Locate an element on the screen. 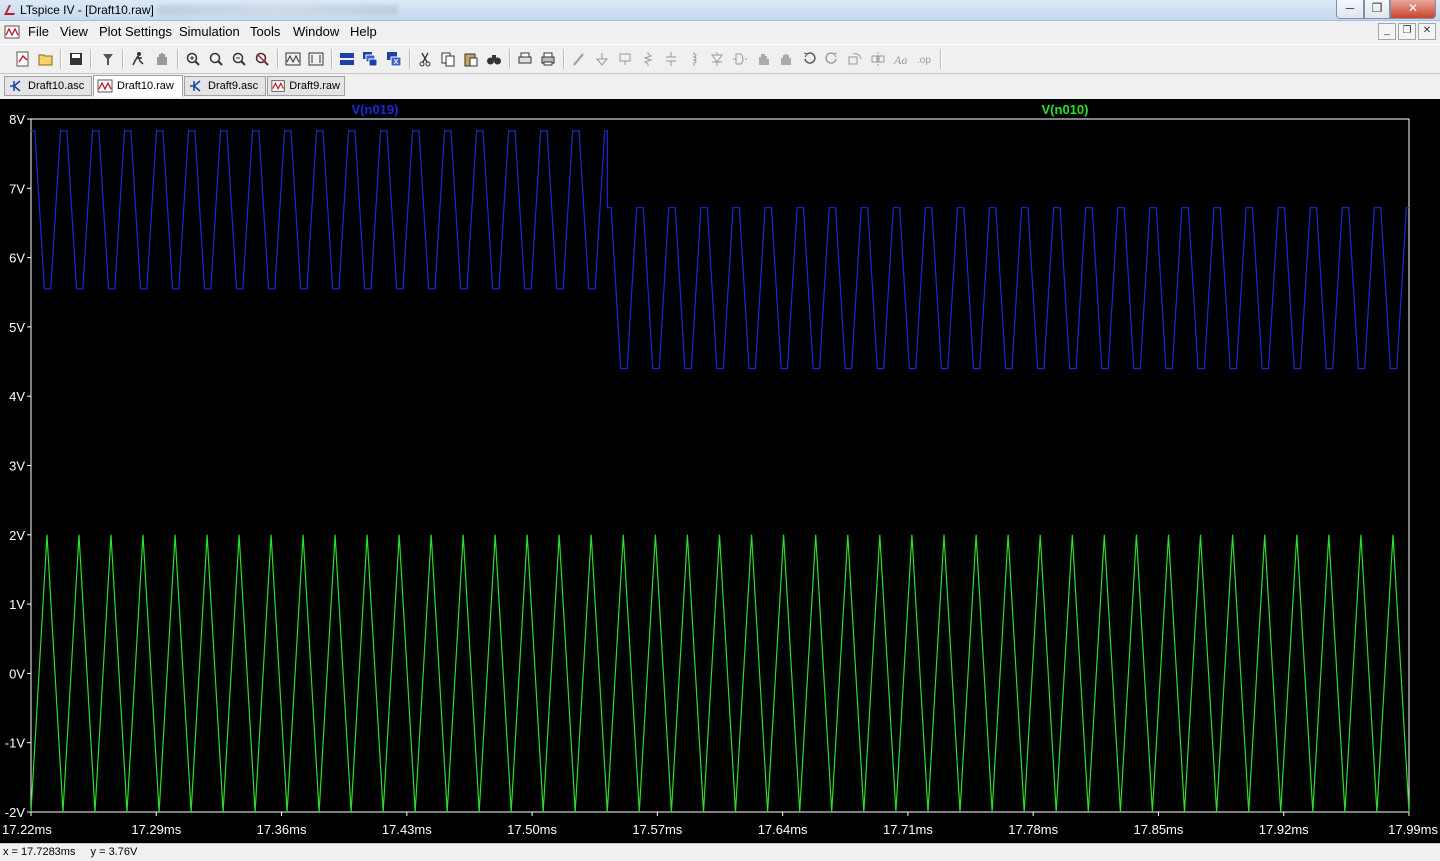 The image size is (1440, 861). tab-label: Draft9.asc is located at coordinates (233, 86).